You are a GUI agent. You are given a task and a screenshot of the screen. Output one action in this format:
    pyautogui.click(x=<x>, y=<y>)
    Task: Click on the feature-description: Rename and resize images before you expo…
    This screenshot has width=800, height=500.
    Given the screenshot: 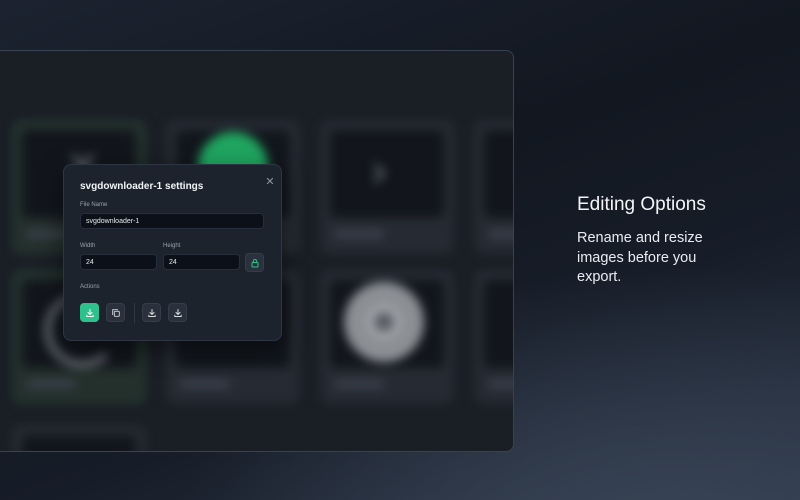 What is the action you would take?
    pyautogui.click(x=640, y=257)
    